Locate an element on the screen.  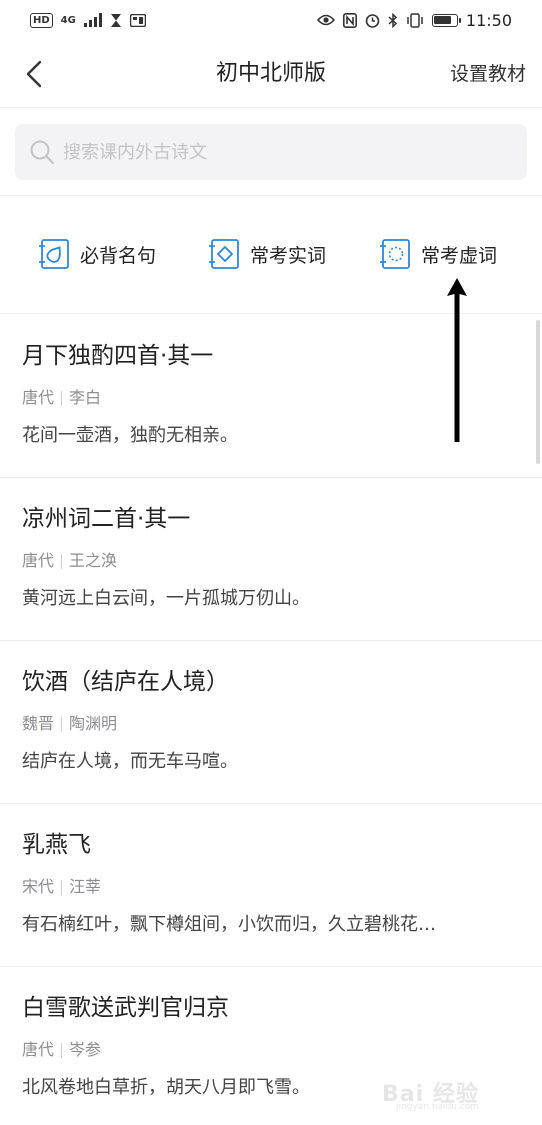
set-textbook-button: 设置教材 is located at coordinates (488, 74).